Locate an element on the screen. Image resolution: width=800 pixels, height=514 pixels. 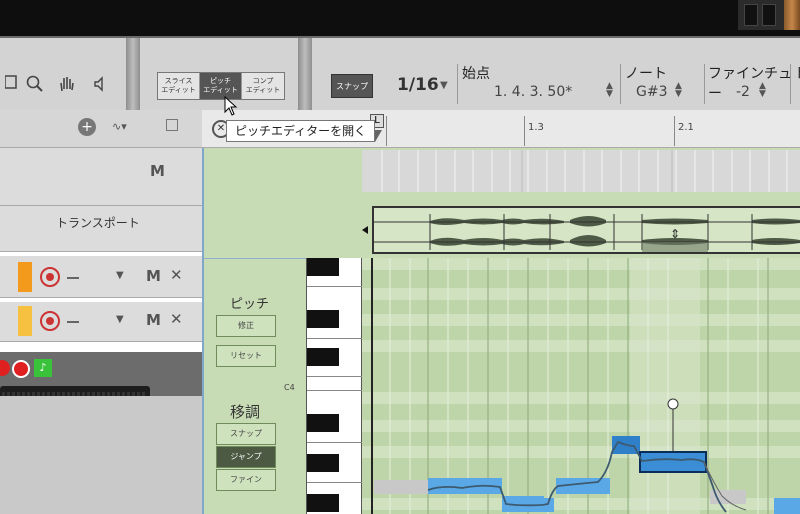
fine-tune-label: ファインチュー is located at coordinates (750, 84).